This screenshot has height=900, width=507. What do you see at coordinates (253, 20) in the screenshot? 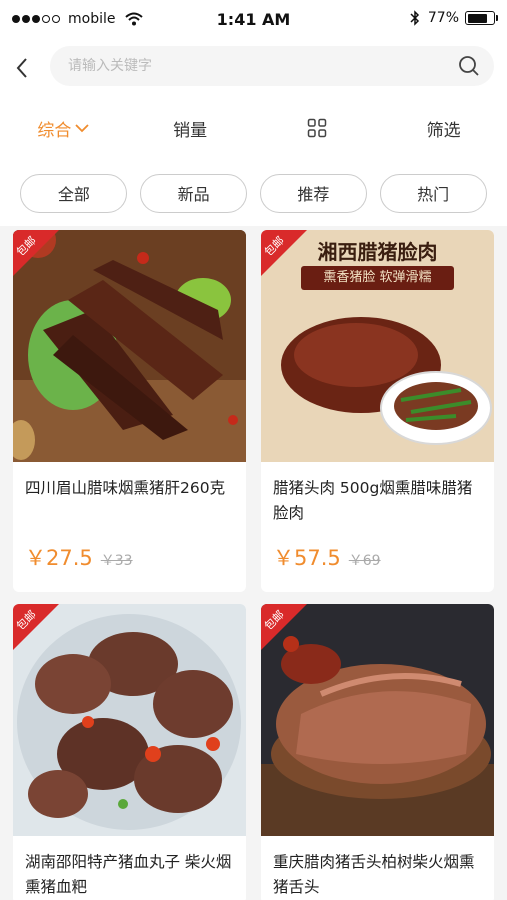
I see `status-bar: mobile 1:41 AM 77%` at bounding box center [253, 20].